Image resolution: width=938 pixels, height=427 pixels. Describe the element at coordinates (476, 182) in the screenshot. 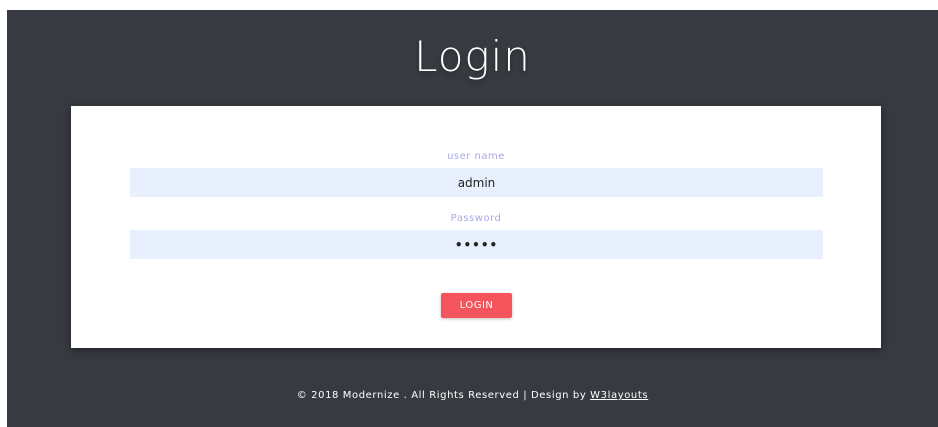

I see `username-field` at that location.